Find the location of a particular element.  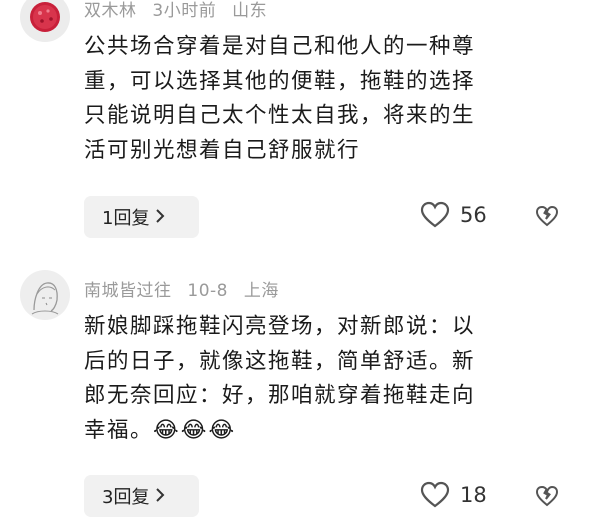

username: 双木林 is located at coordinates (110, 11).